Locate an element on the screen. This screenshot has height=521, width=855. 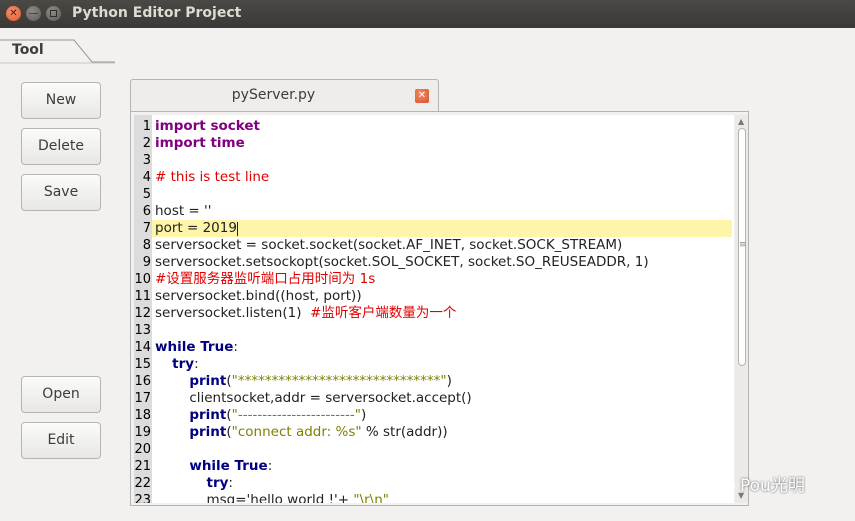
code-line: import time is located at coordinates (200, 143).